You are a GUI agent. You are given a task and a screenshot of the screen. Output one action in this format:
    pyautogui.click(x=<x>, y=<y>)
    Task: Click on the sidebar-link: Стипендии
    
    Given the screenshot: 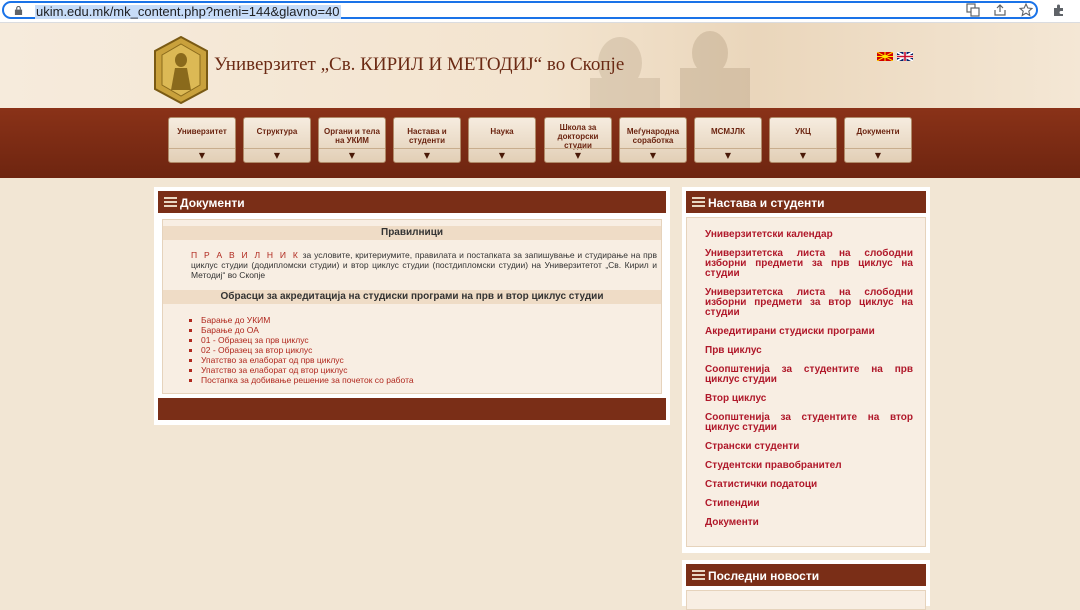 What is the action you would take?
    pyautogui.click(x=809, y=504)
    